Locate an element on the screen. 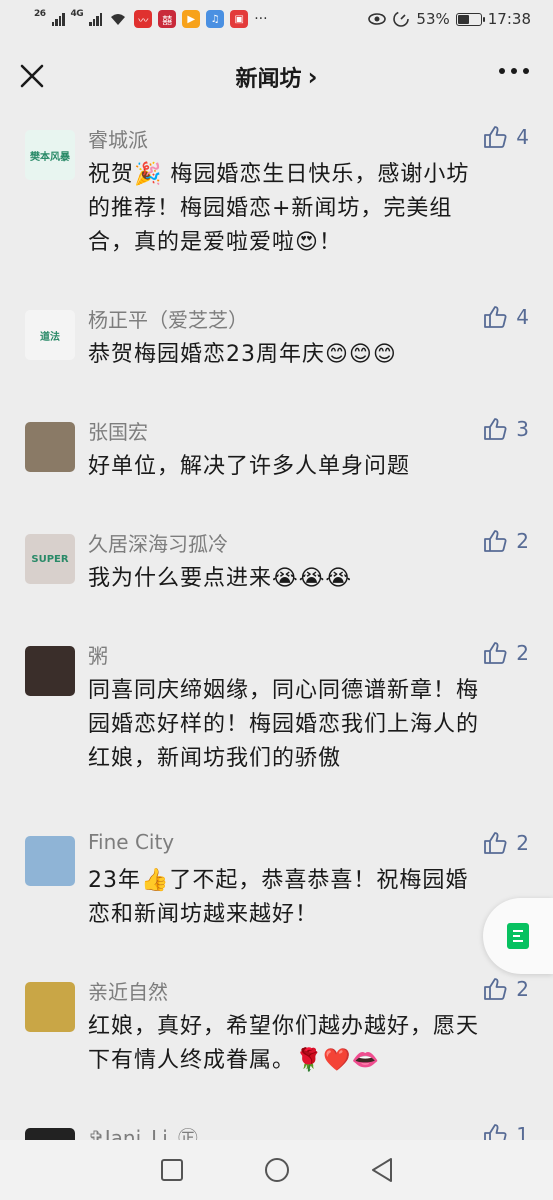 The image size is (553, 1200). comment-text: 我为什么要点进来😭😭😭 is located at coordinates (308, 579).